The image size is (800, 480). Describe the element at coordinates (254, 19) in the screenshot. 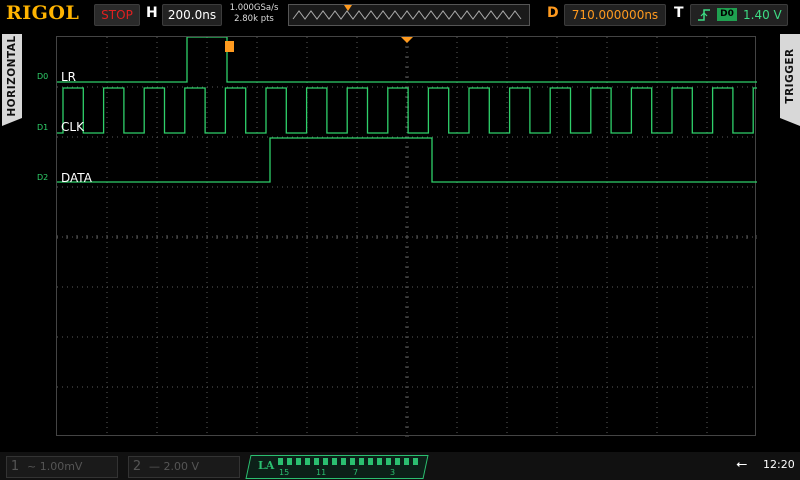

I see `memory-depth: 2.80k pts` at that location.